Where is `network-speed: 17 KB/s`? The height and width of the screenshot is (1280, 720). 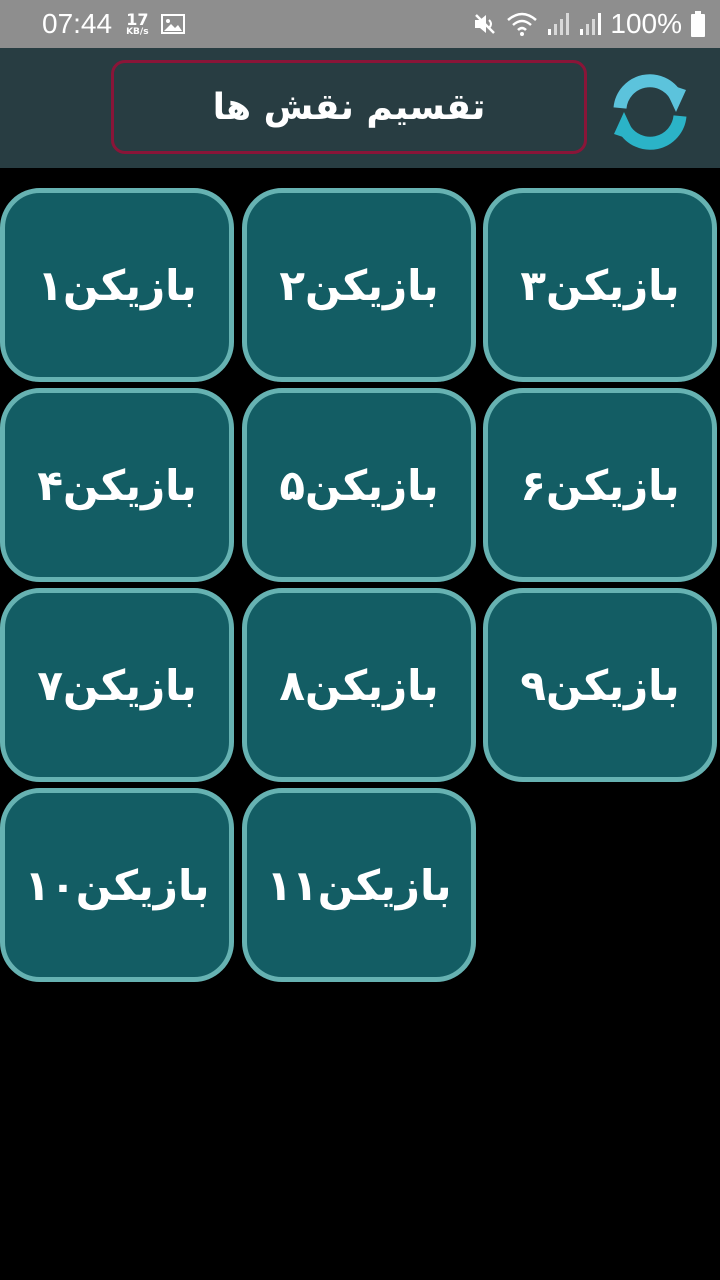 network-speed: 17 KB/s is located at coordinates (137, 23).